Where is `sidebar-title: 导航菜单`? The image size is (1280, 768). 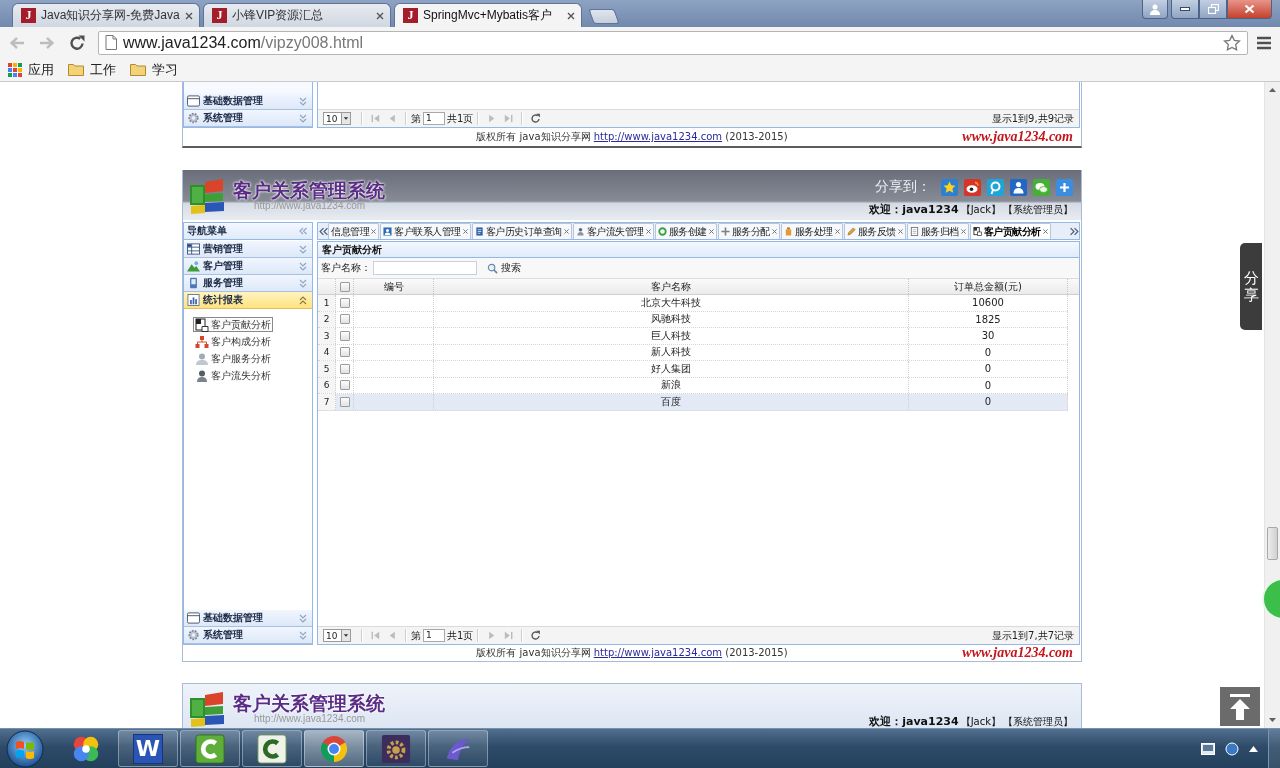 sidebar-title: 导航菜单 is located at coordinates (207, 231).